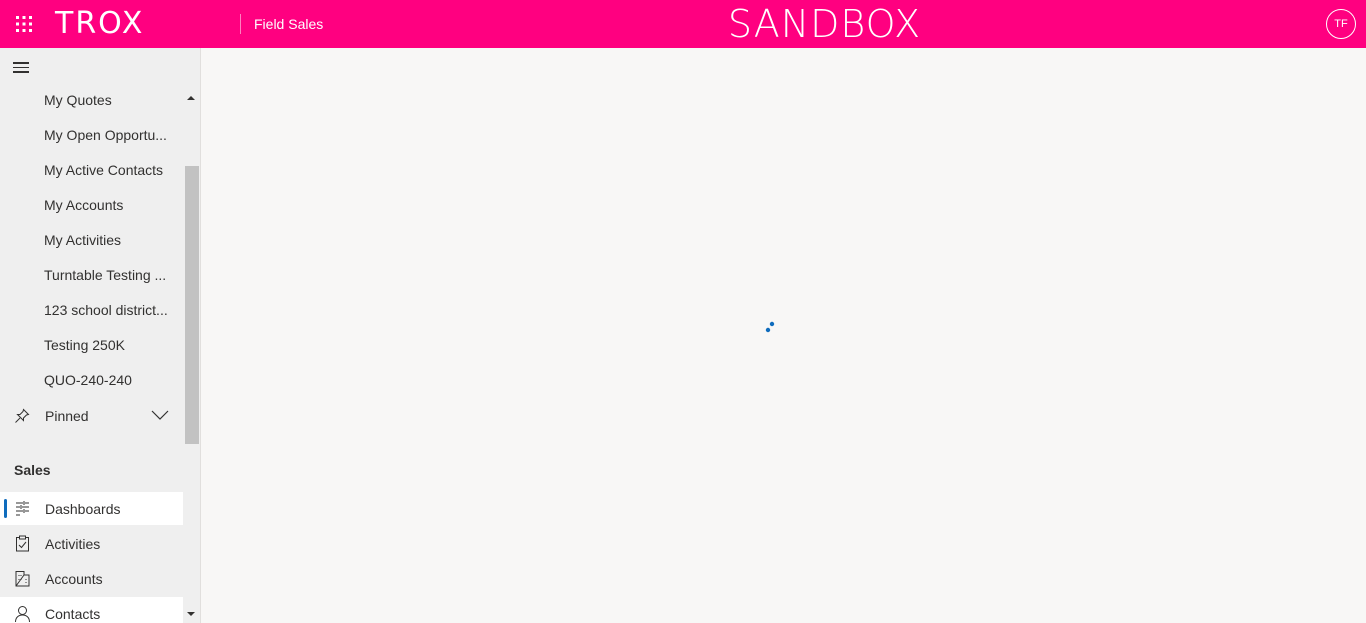  What do you see at coordinates (22, 69) in the screenshot?
I see `hamburger-menu-icon` at bounding box center [22, 69].